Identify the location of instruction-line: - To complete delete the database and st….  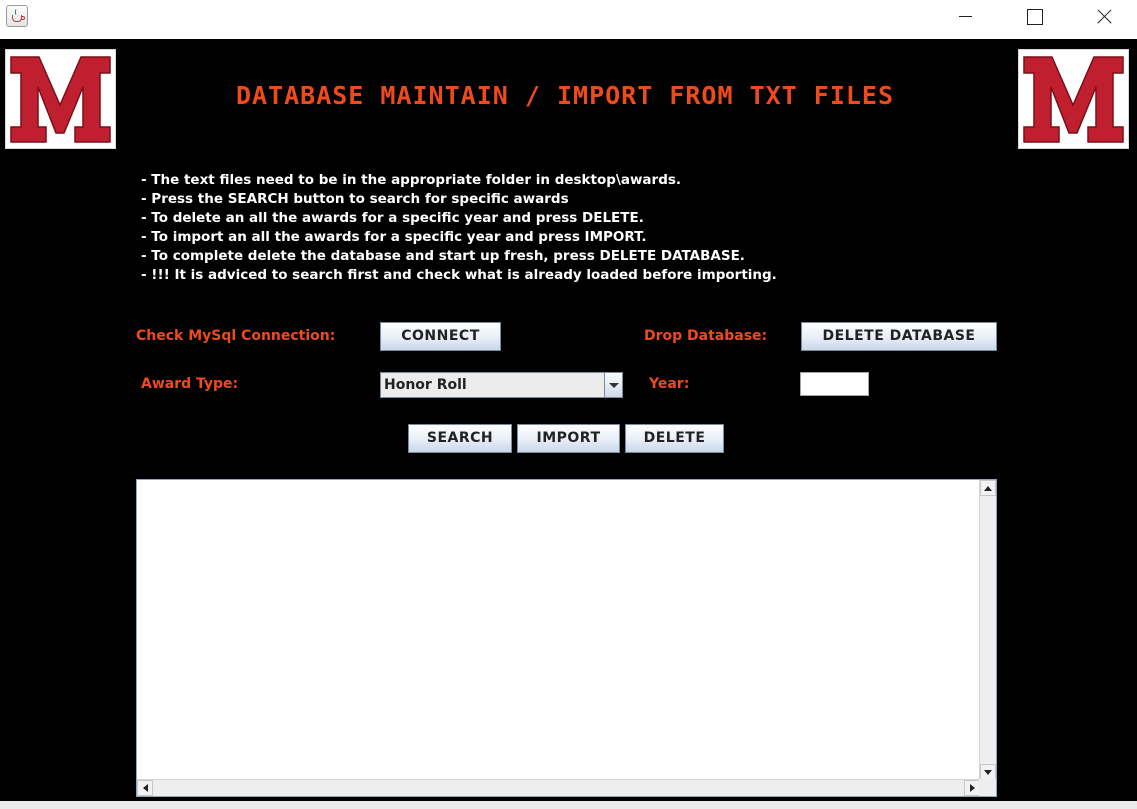
(443, 256).